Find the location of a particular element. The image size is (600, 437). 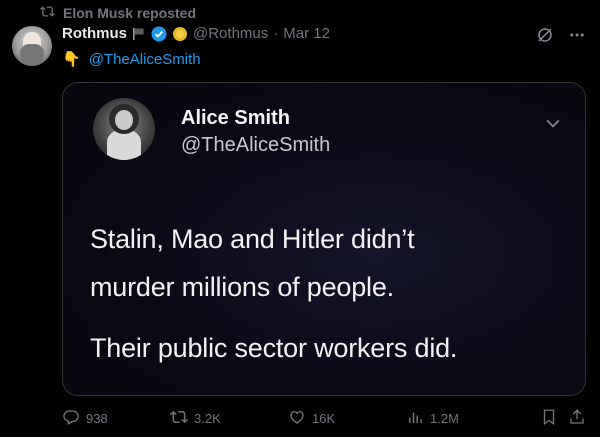

action-bar: 938 3.2K 16K 1.2M is located at coordinates (326, 420).